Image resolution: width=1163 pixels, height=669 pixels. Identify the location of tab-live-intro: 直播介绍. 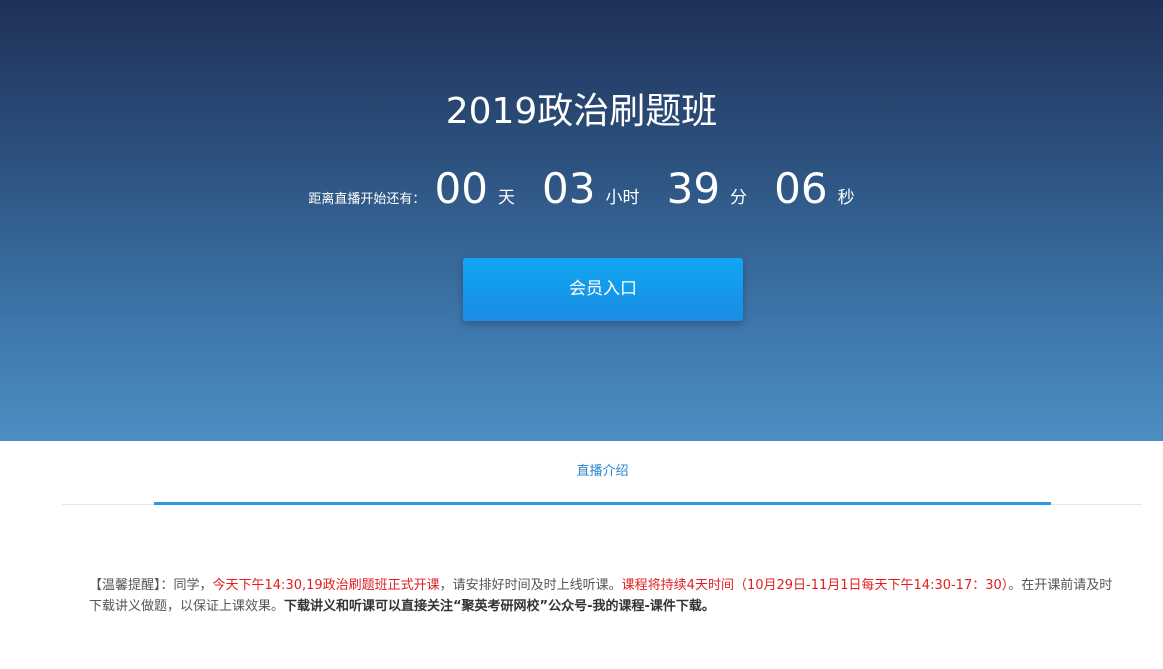
(602, 473).